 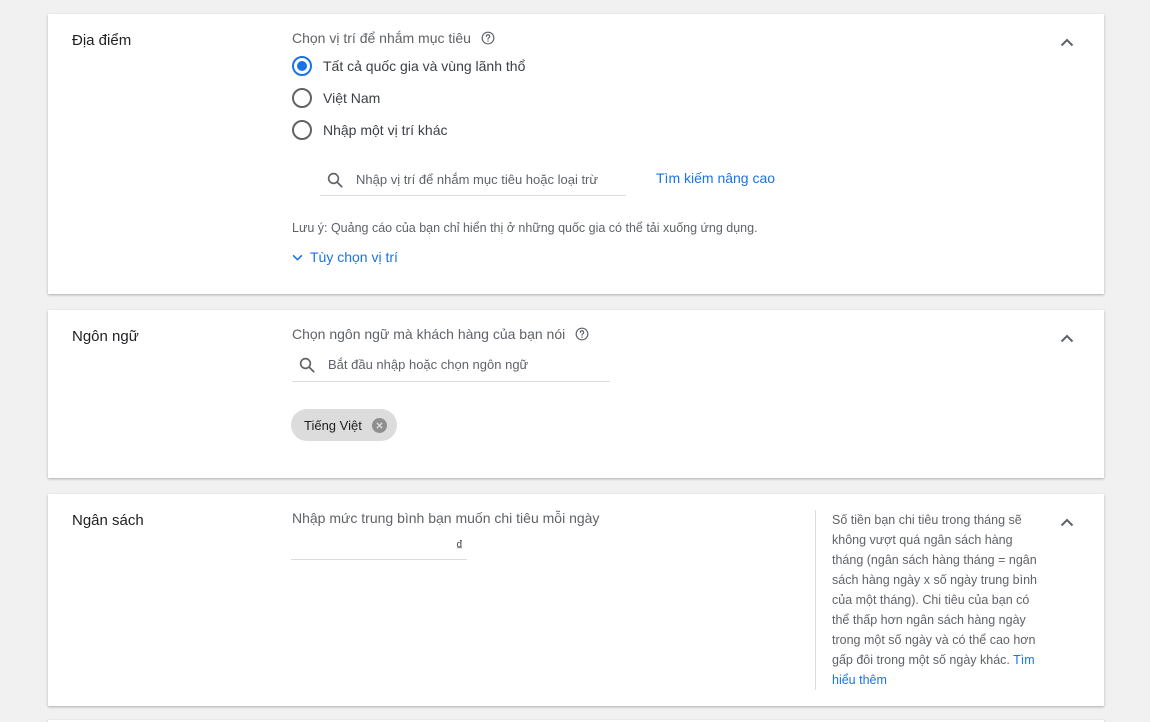 I want to click on language-search, so click(x=451, y=365).